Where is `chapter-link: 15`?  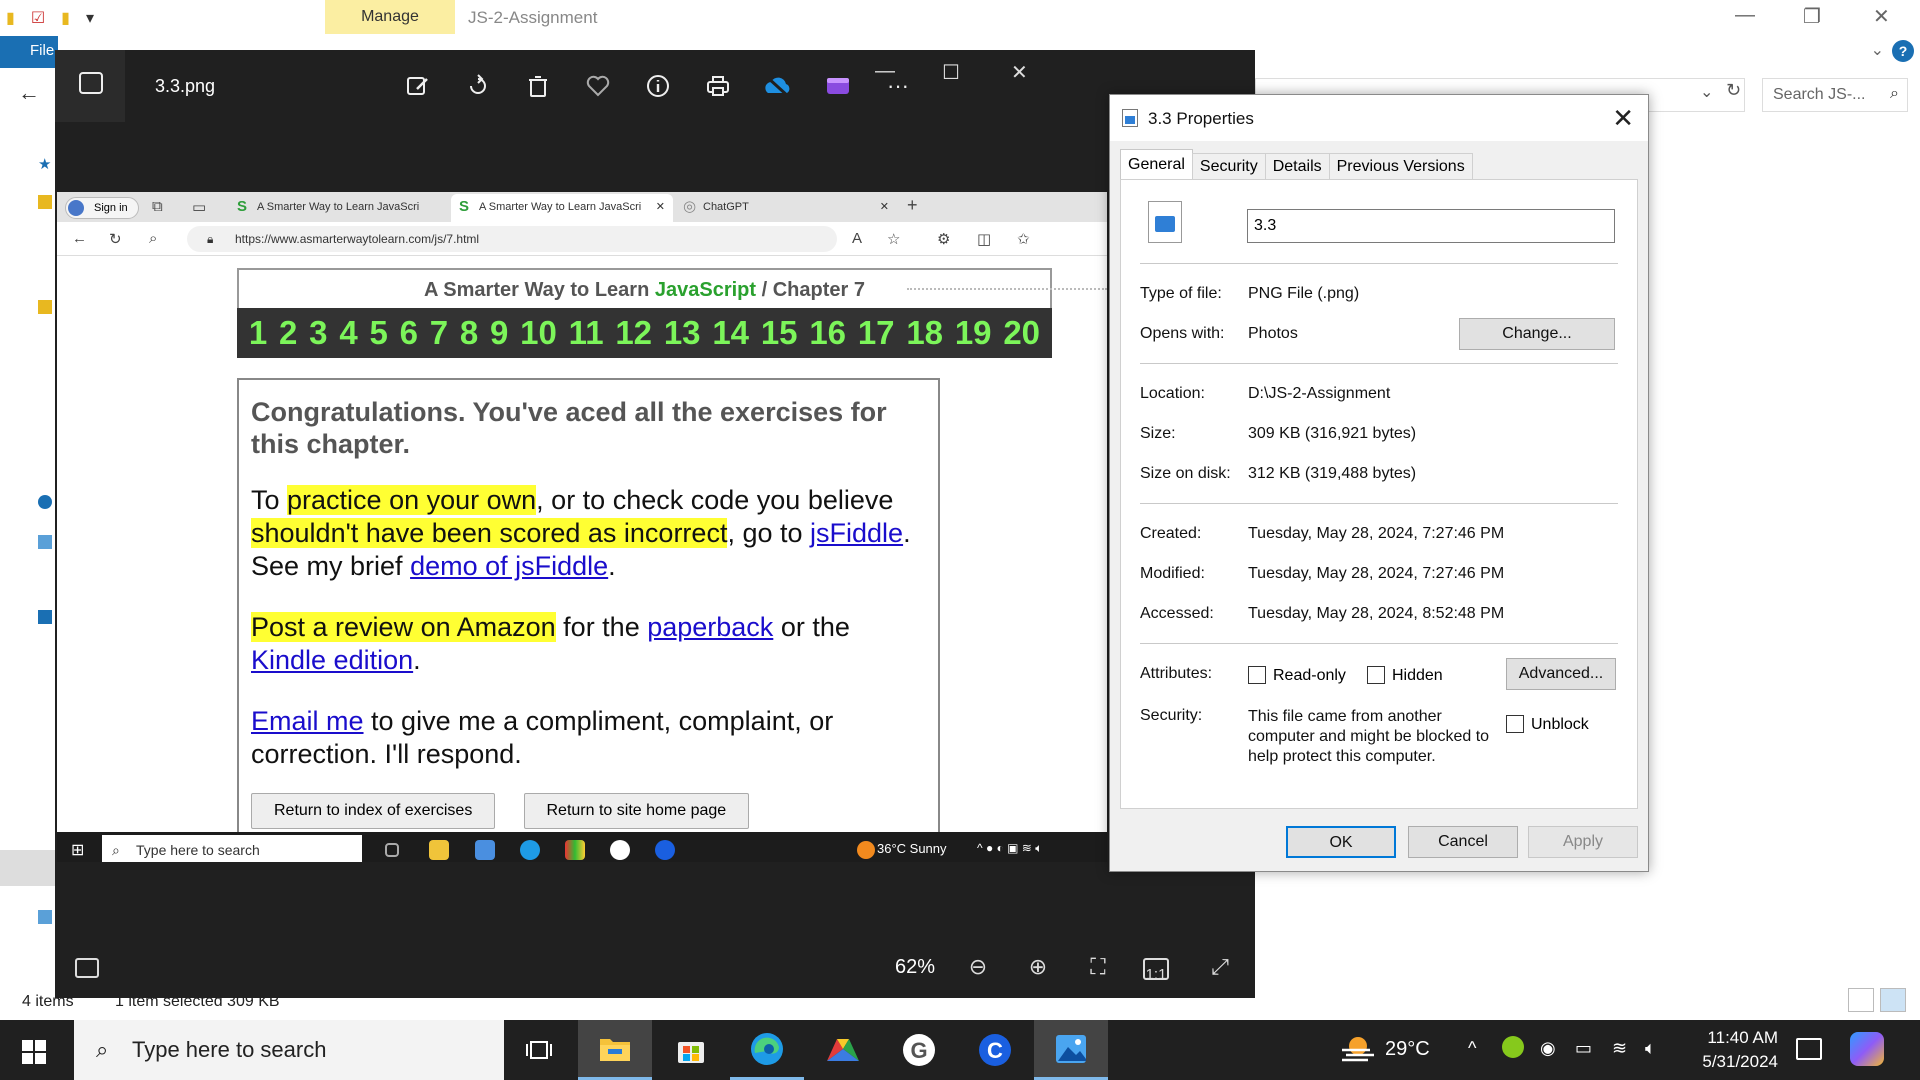 chapter-link: 15 is located at coordinates (779, 333).